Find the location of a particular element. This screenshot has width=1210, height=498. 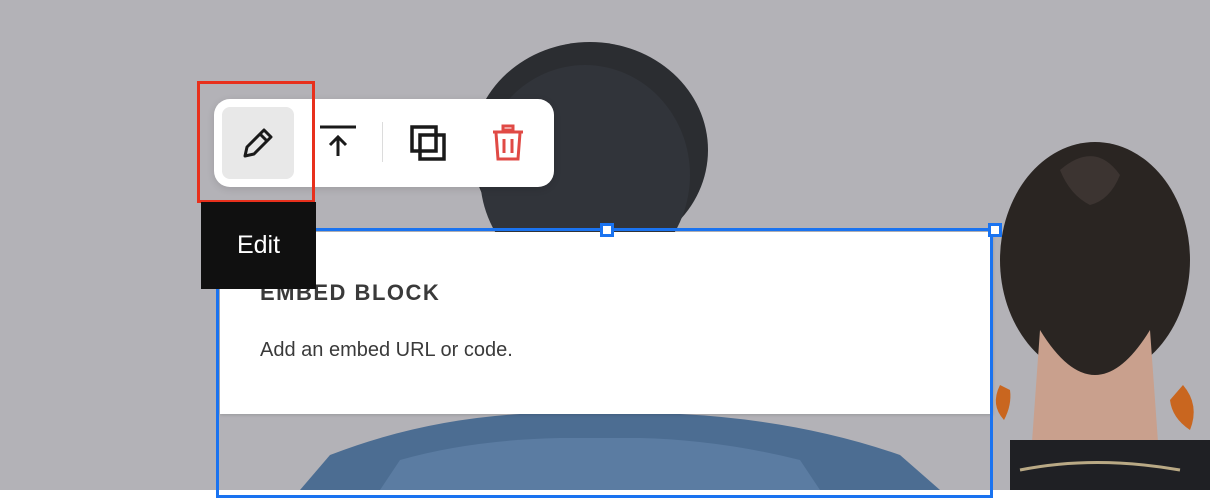

move-up-button is located at coordinates (338, 143).